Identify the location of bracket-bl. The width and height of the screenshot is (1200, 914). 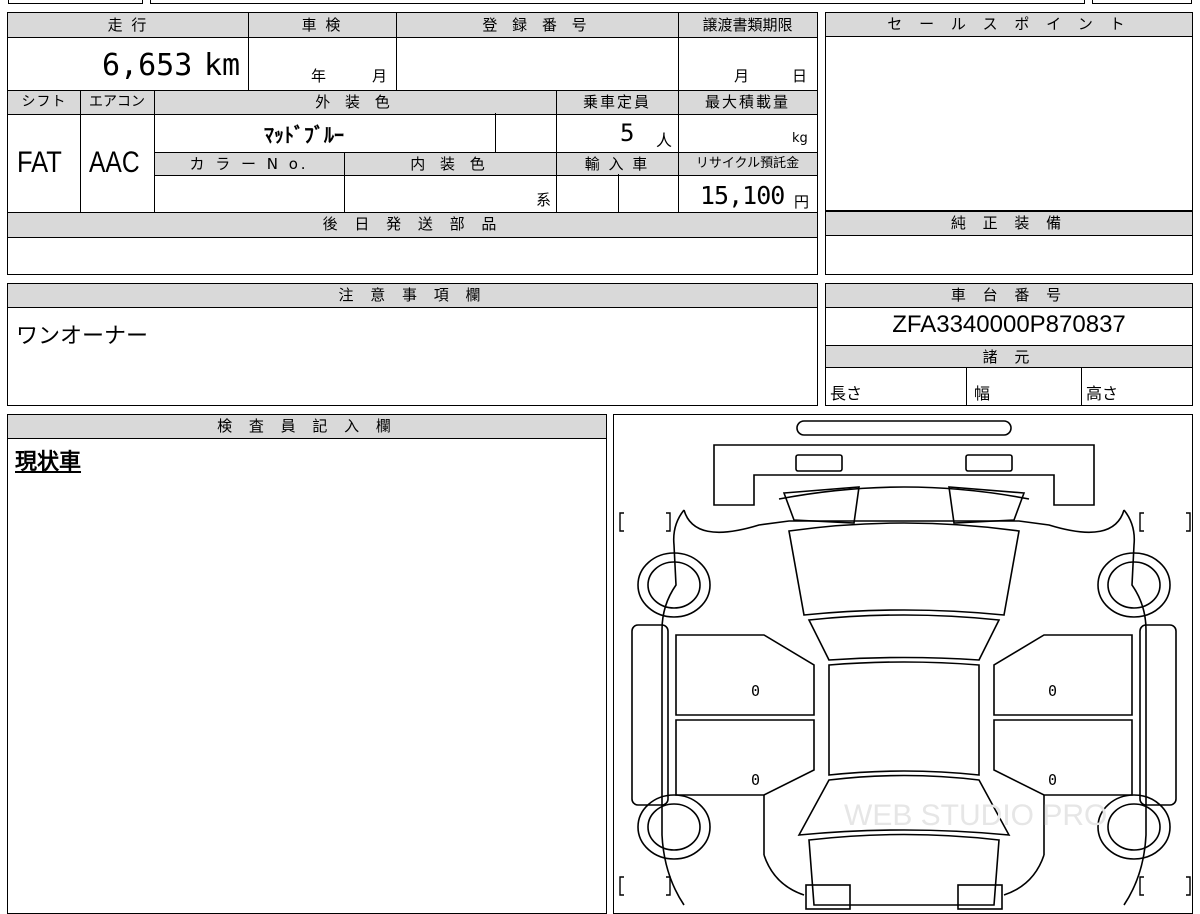
(645, 886).